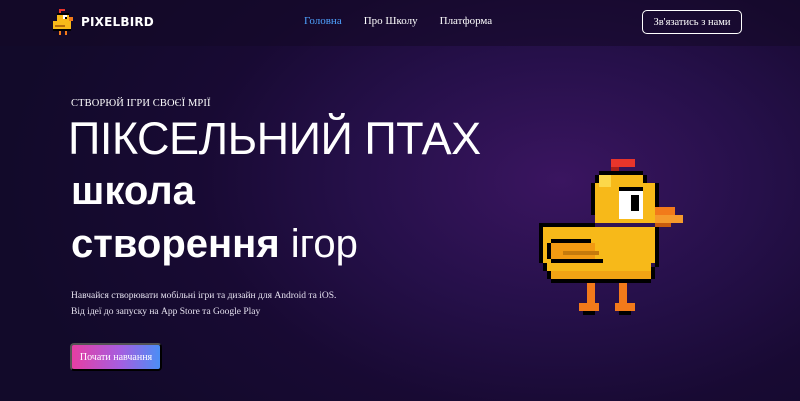 The height and width of the screenshot is (401, 800). I want to click on hero-title-rest: ігор, so click(318, 244).